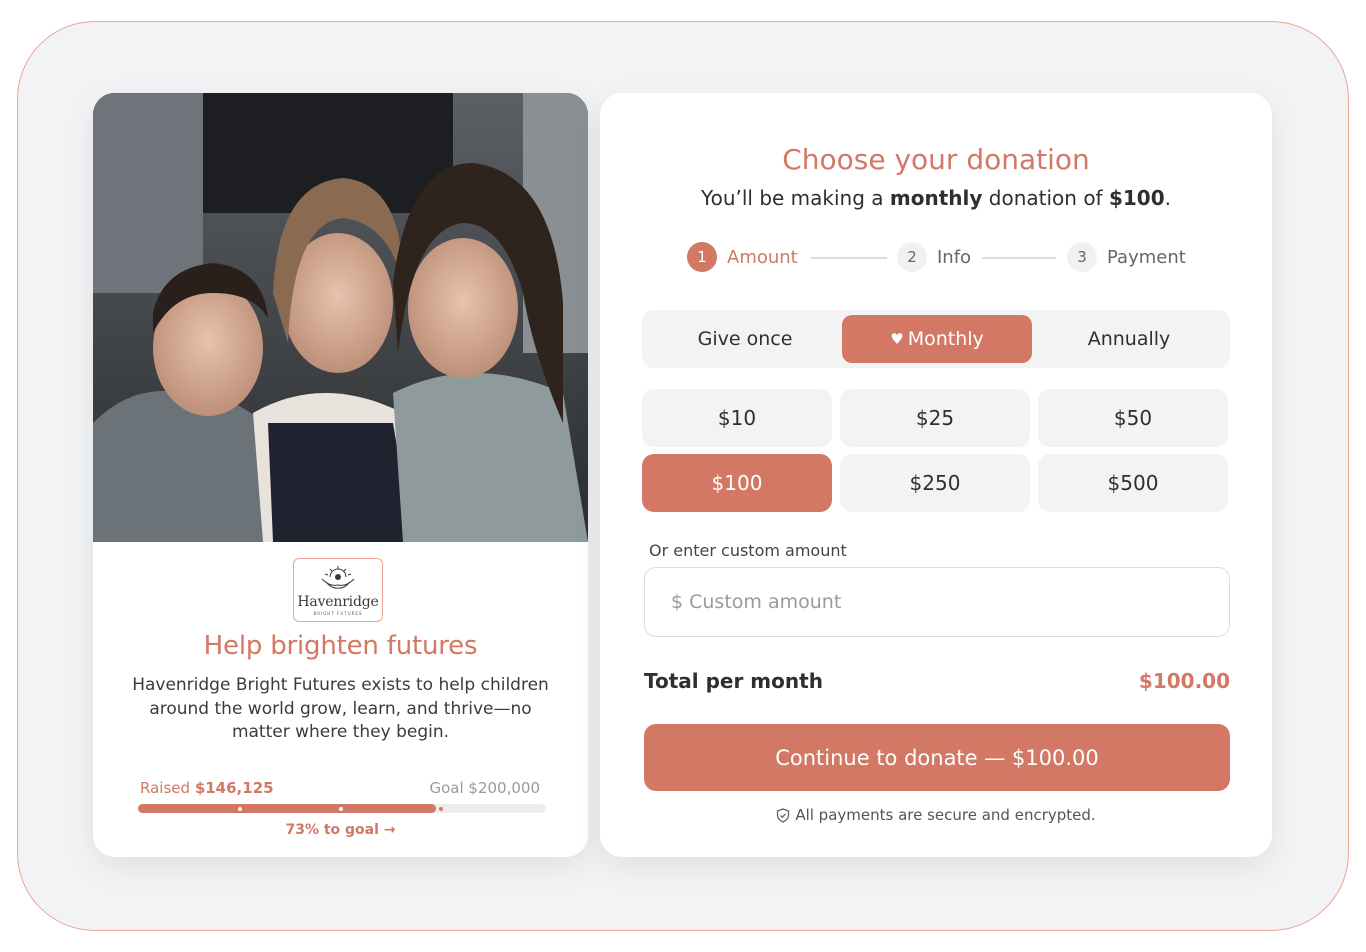 The image size is (1366, 952). Describe the element at coordinates (1133, 483) in the screenshot. I see `amount-option-500: $500` at that location.